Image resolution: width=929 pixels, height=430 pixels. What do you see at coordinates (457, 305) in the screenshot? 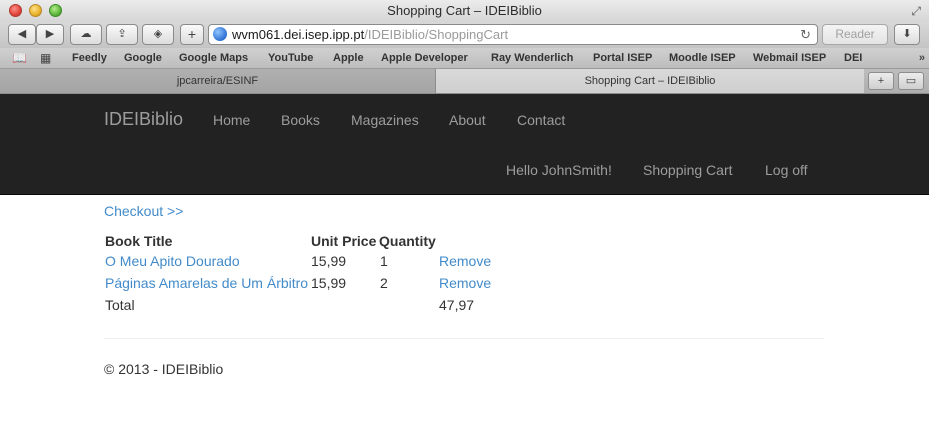
I see `total-value: 47,97` at bounding box center [457, 305].